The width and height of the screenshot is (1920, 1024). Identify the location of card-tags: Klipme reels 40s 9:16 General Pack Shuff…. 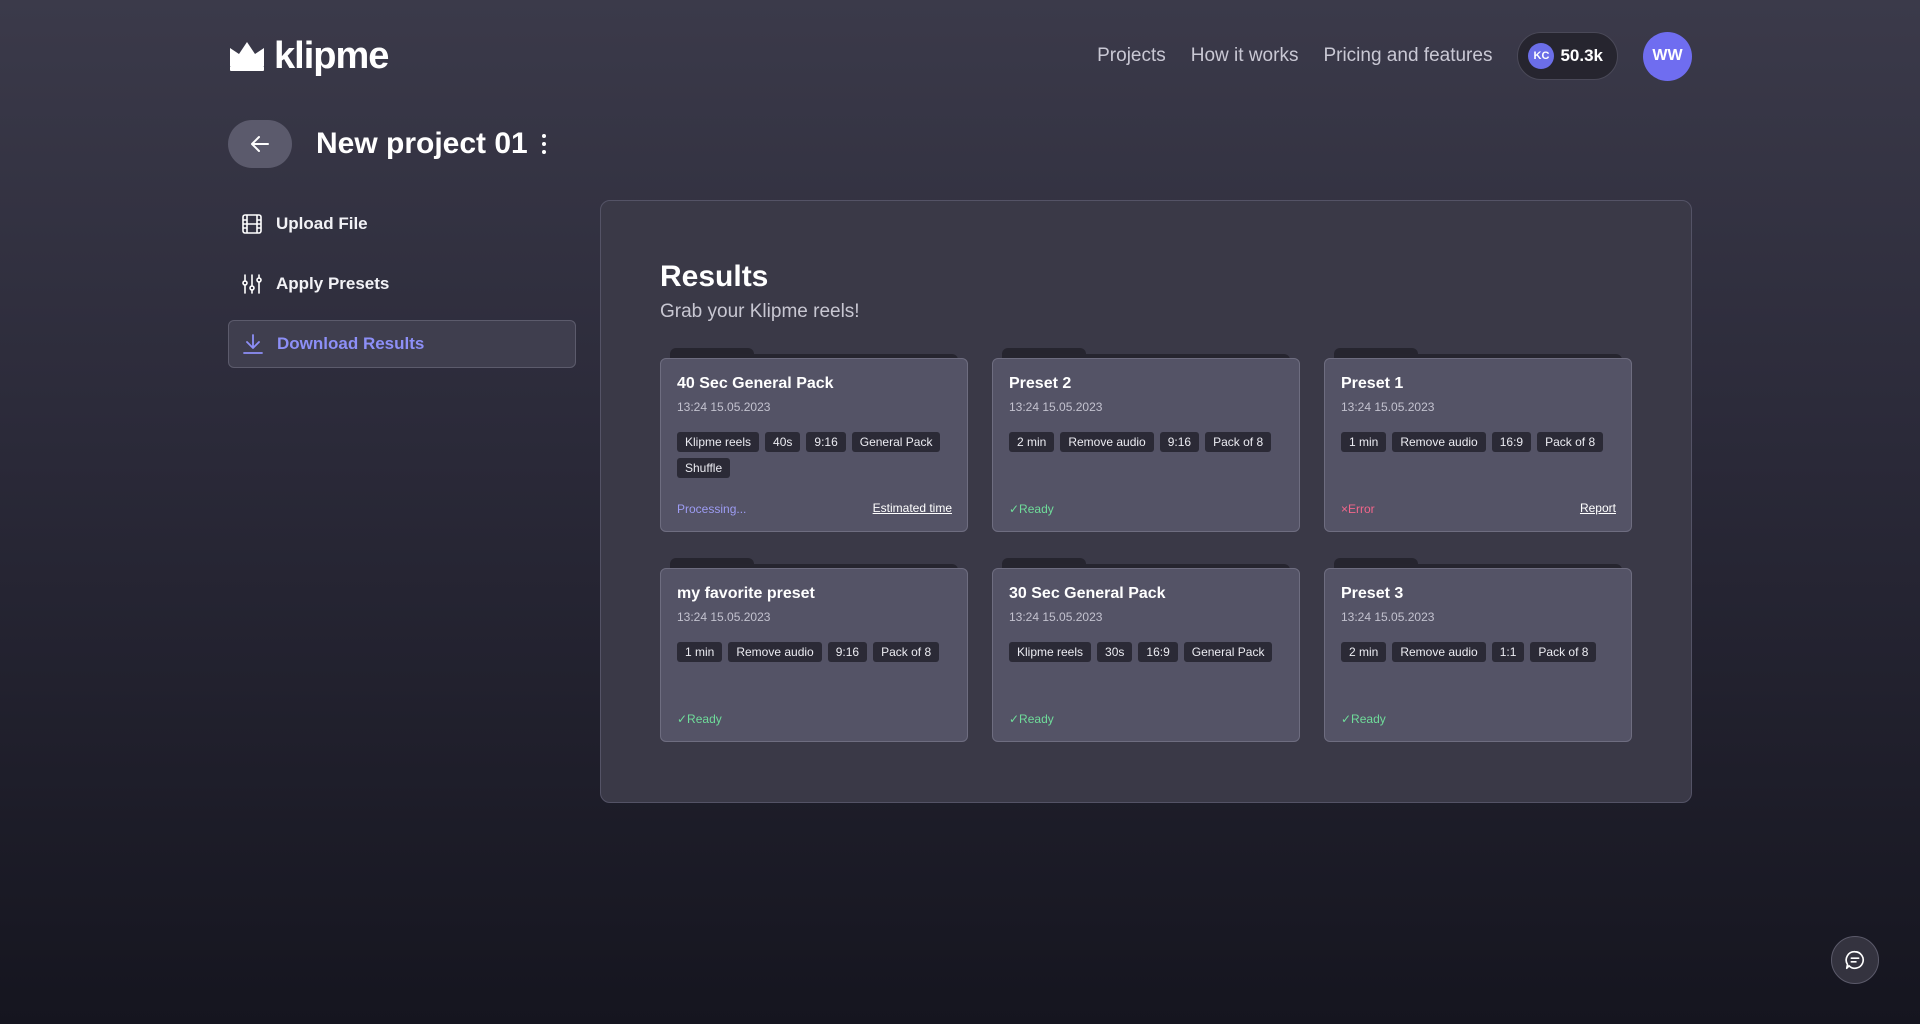
(817, 455).